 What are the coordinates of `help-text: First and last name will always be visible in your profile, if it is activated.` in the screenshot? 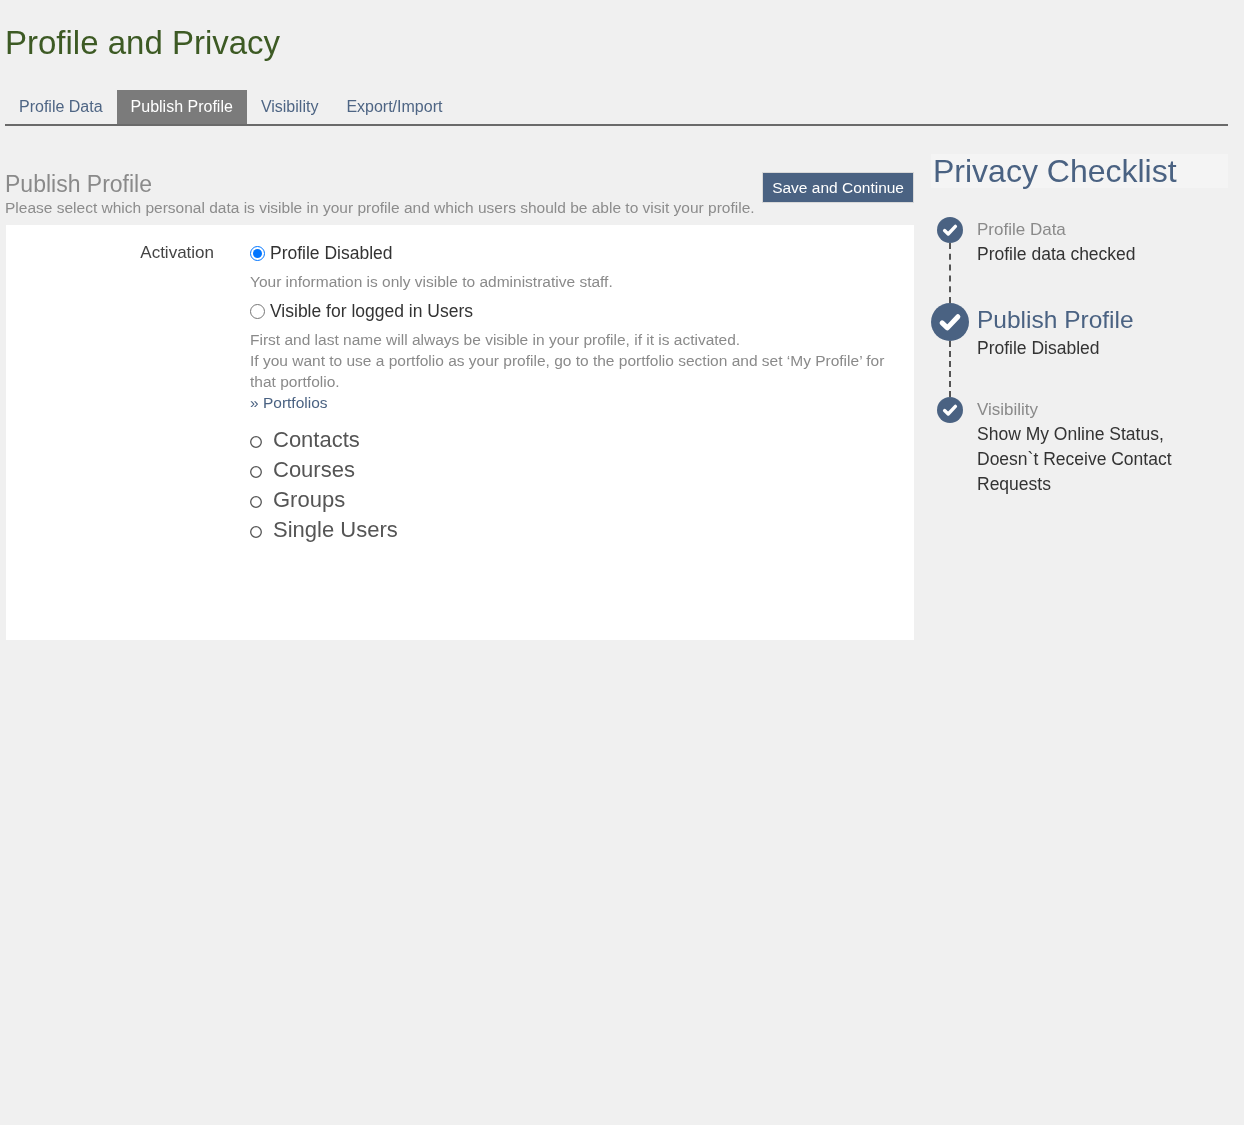 It's located at (495, 340).